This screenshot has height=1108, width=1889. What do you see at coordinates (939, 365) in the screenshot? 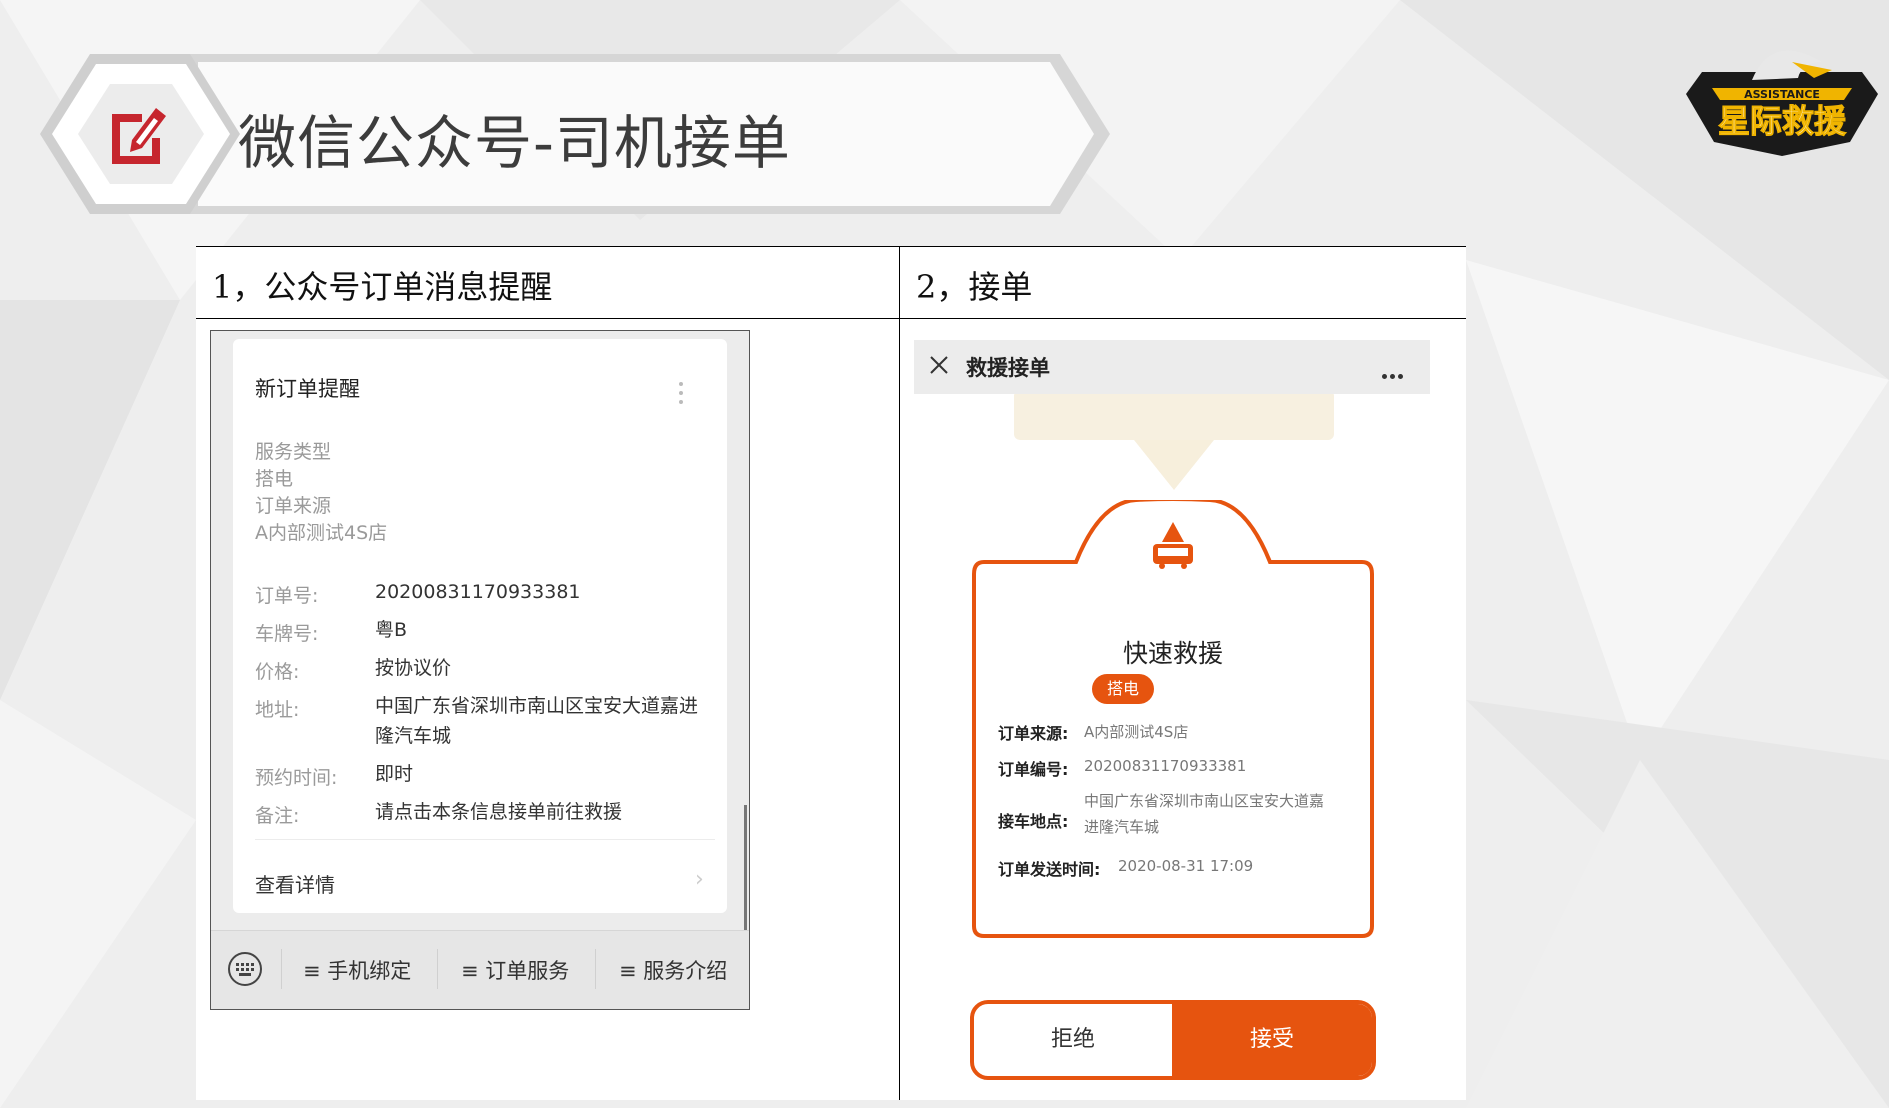
I see `close-icon` at bounding box center [939, 365].